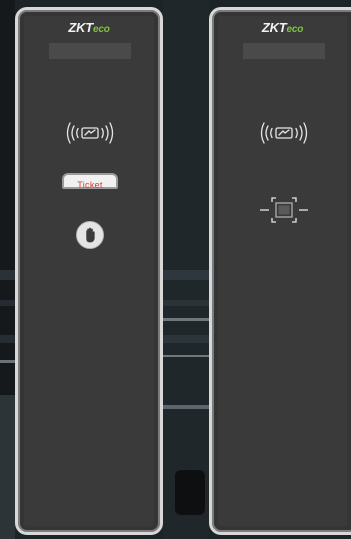  I want to click on push-button, so click(90, 235).